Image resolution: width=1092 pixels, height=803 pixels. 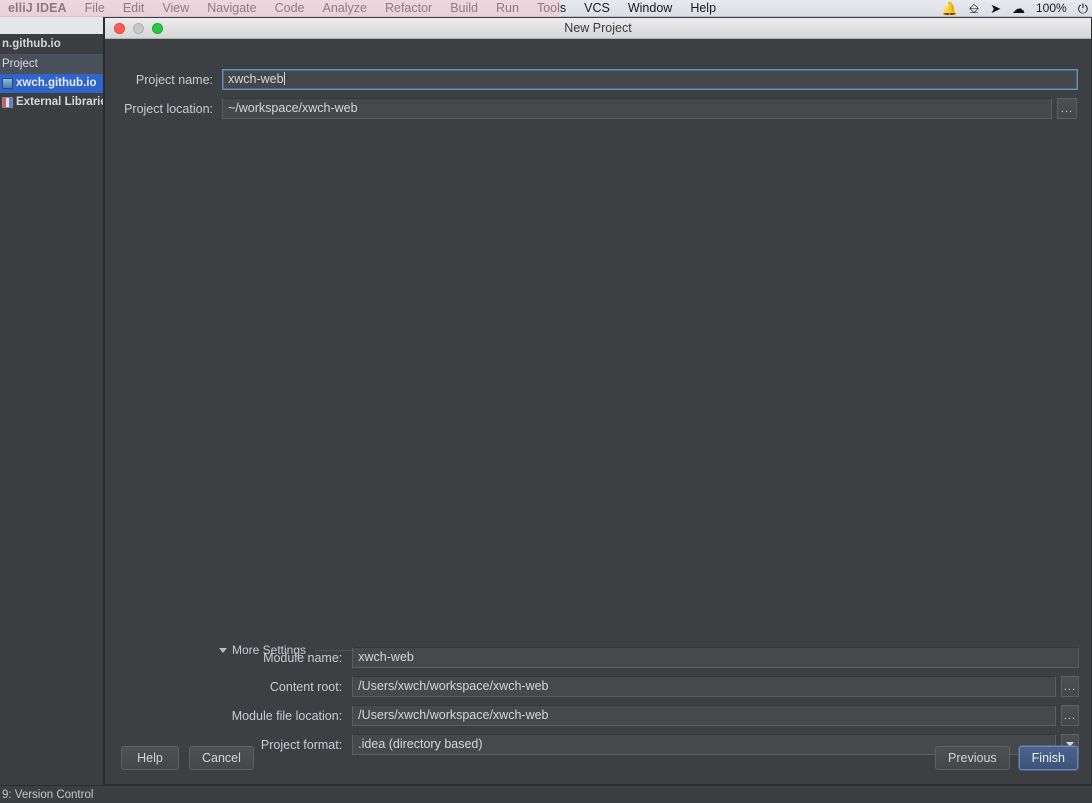 I want to click on module-name-label: Module name:, so click(x=303, y=657).